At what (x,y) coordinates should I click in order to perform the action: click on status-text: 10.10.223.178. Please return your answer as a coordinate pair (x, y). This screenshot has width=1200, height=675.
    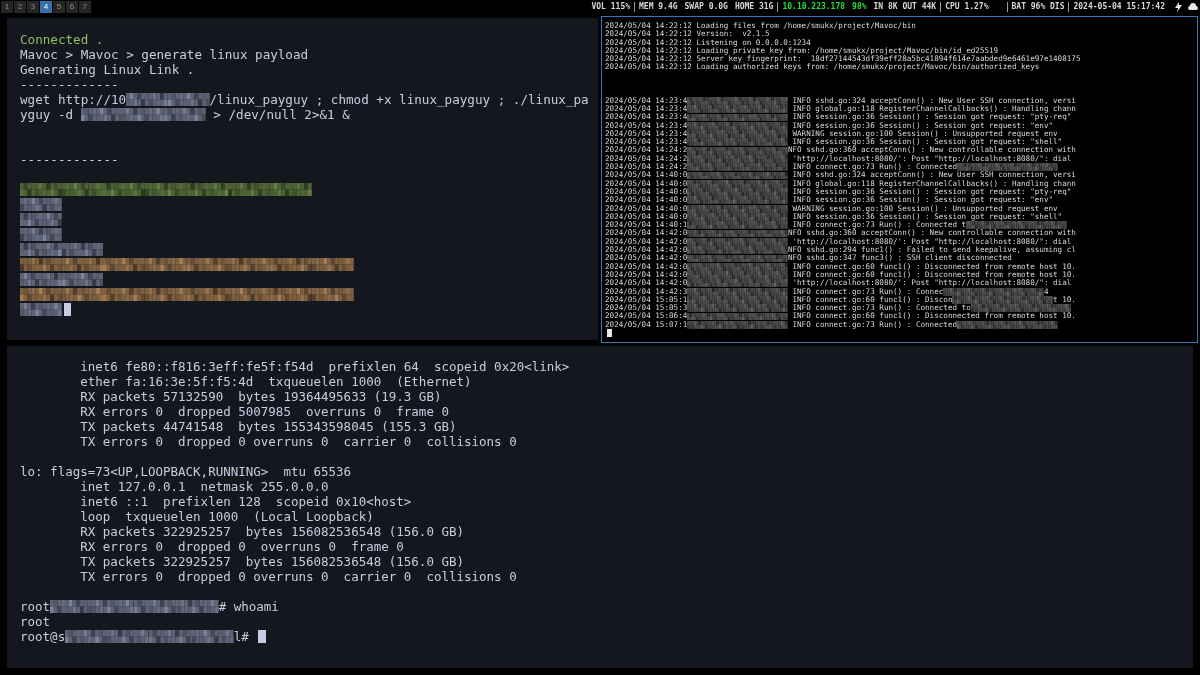
    Looking at the image, I should click on (814, 7).